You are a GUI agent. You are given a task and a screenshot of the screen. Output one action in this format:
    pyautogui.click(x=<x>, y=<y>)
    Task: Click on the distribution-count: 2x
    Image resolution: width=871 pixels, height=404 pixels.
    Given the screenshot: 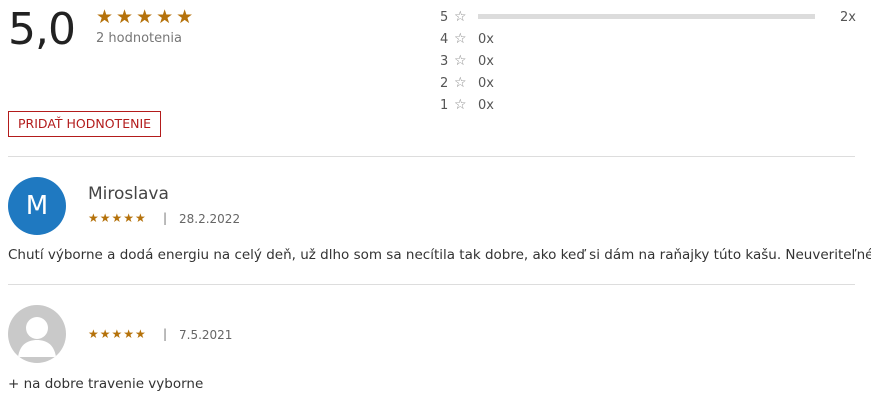 What is the action you would take?
    pyautogui.click(x=848, y=17)
    